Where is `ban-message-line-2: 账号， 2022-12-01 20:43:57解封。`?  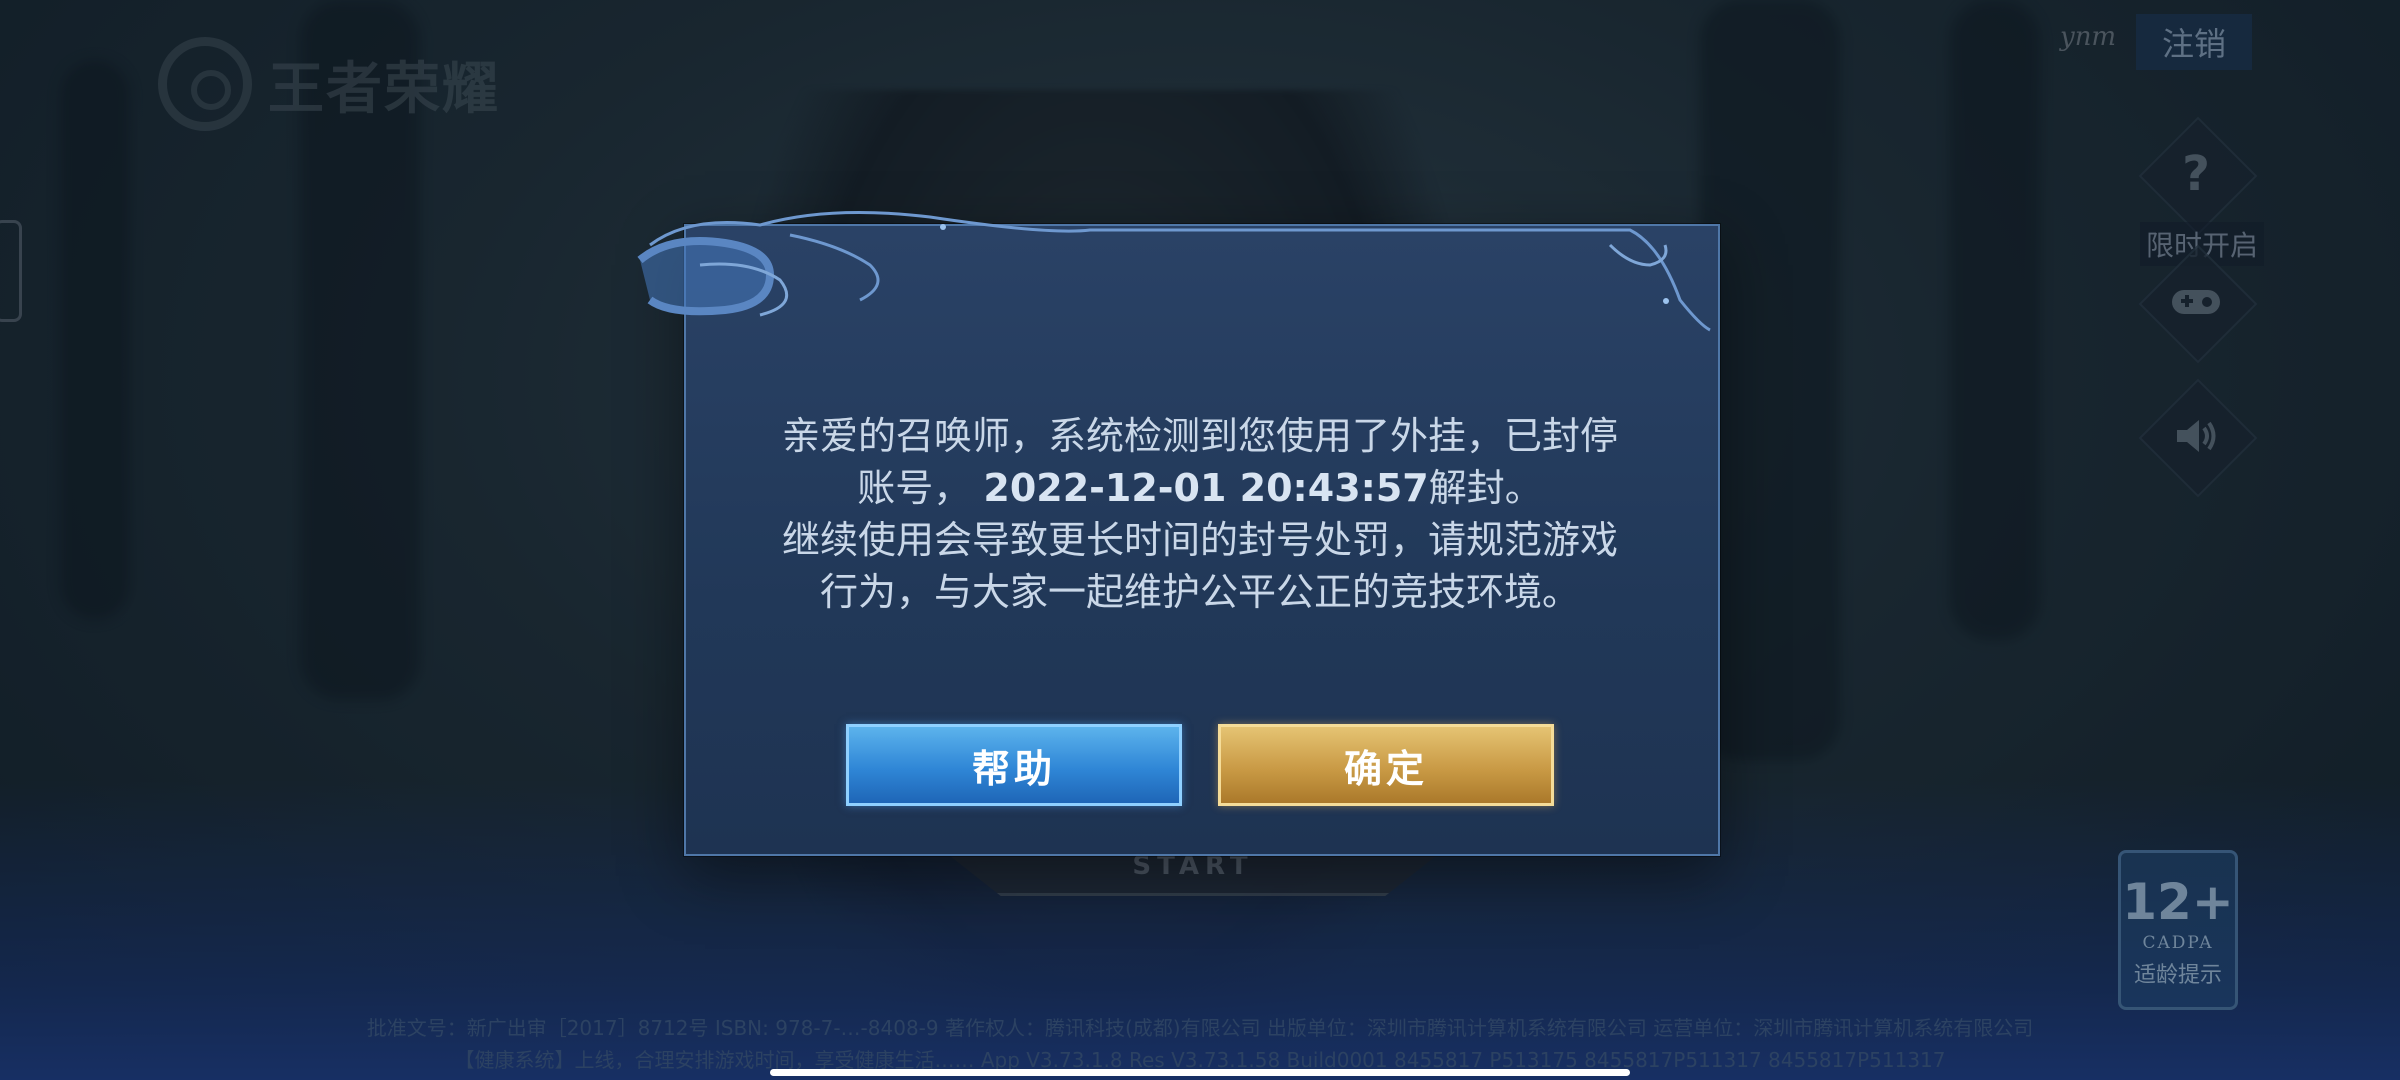
ban-message-line-2: 账号， 2022-12-01 20:43:57解封。 is located at coordinates (1200, 488).